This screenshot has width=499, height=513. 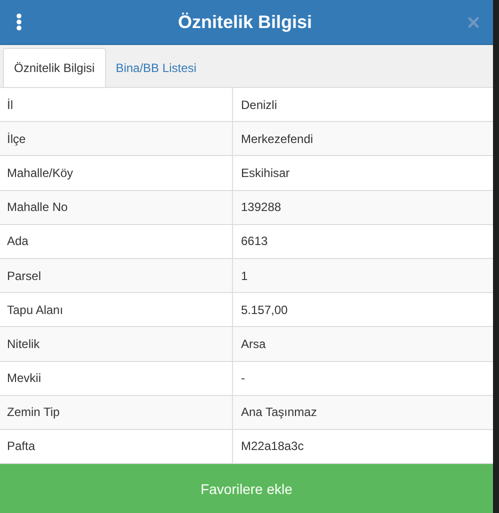 I want to click on table-cell-text: Arsa, so click(x=253, y=344).